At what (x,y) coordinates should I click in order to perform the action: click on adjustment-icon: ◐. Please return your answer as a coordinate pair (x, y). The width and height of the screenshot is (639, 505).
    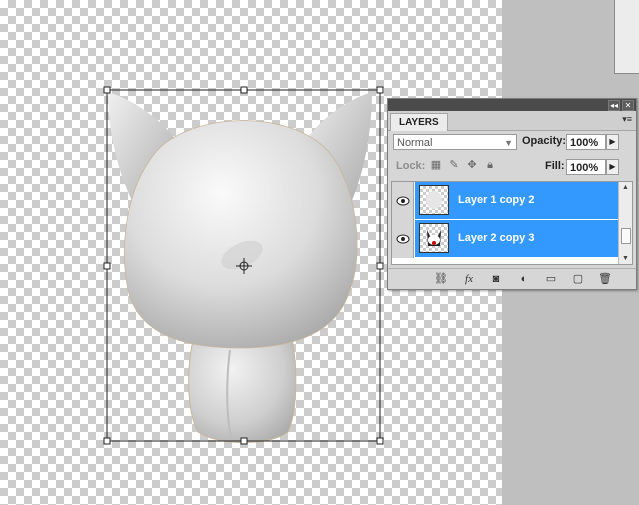
    Looking at the image, I should click on (524, 279).